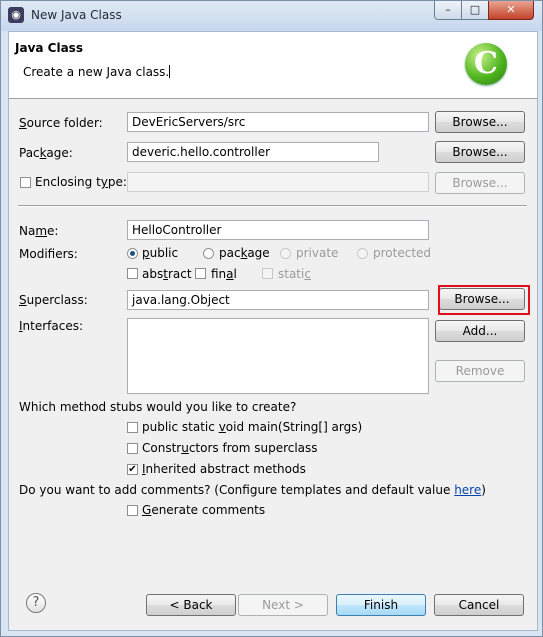  I want to click on banner-message: Create a new Java class., so click(97, 72).